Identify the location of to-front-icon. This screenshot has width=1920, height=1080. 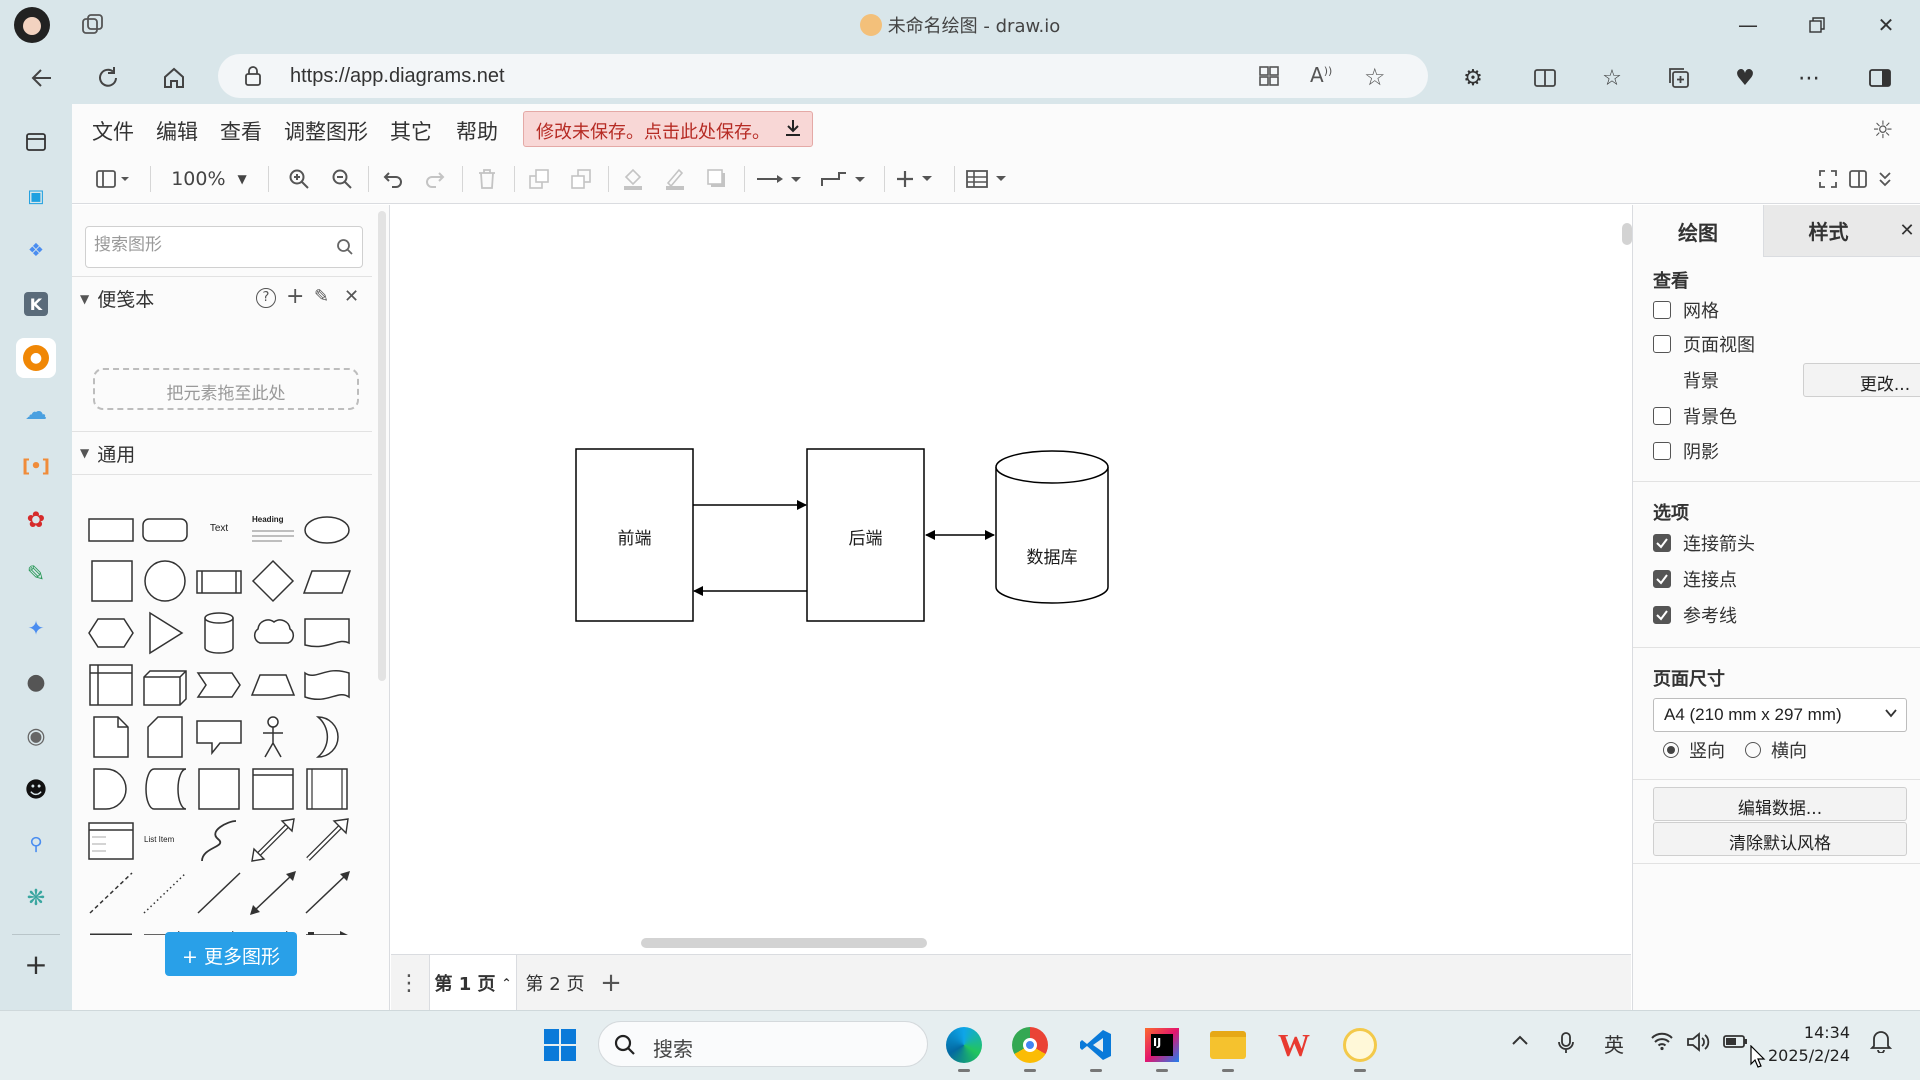
(539, 179).